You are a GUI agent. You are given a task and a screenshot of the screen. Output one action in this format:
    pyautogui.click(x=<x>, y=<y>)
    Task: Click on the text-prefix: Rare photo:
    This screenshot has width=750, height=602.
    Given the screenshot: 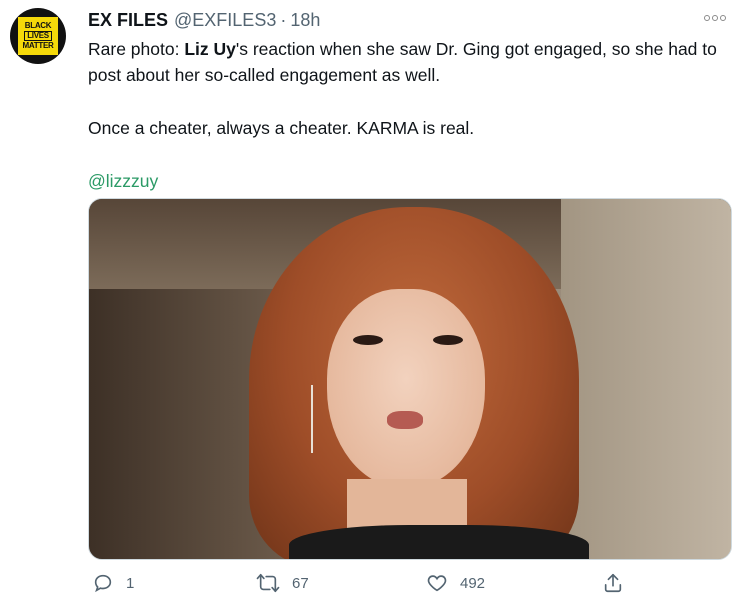 What is the action you would take?
    pyautogui.click(x=136, y=49)
    